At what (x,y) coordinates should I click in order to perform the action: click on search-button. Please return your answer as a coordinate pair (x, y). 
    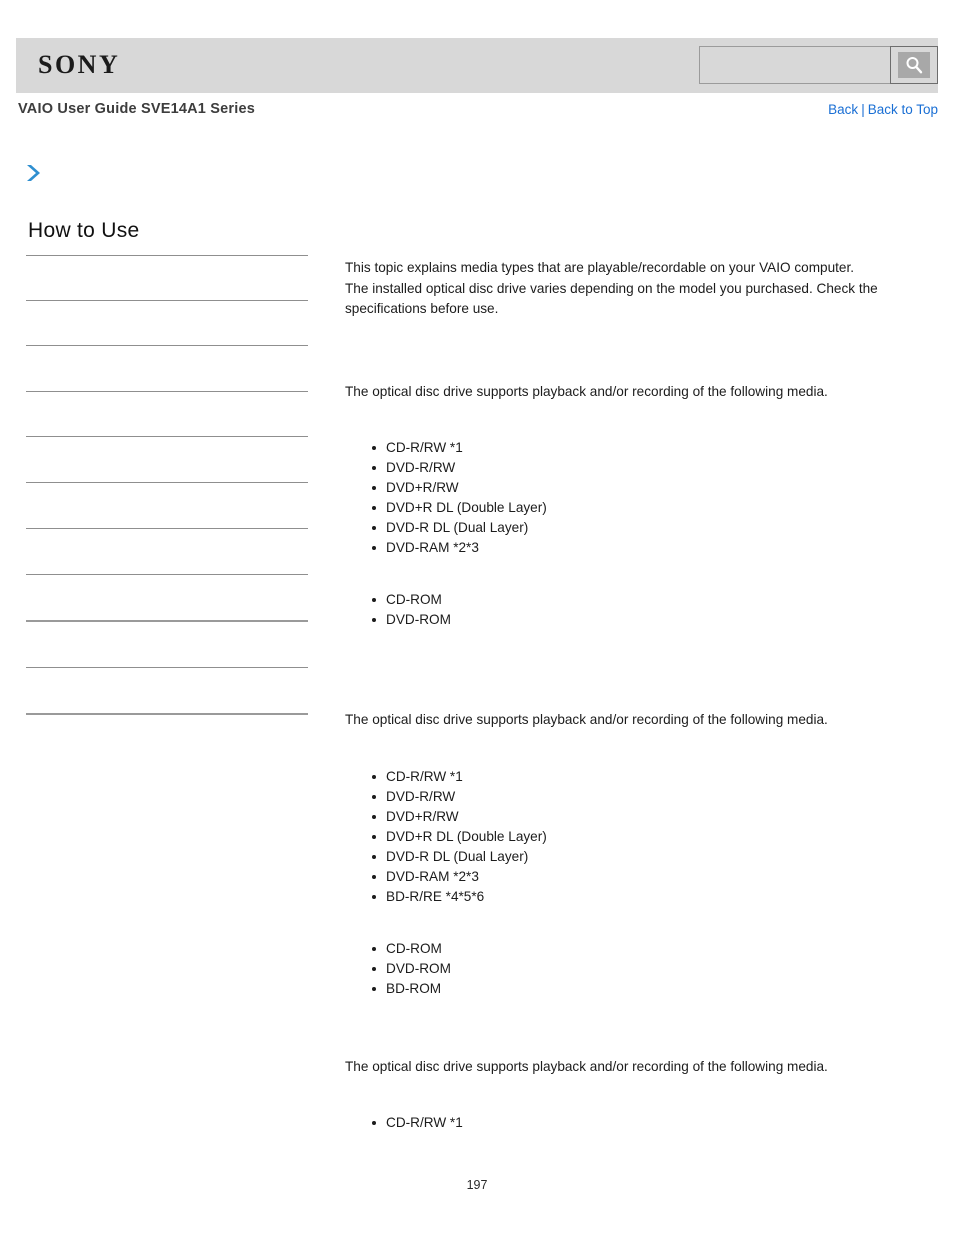
    Looking at the image, I should click on (914, 65).